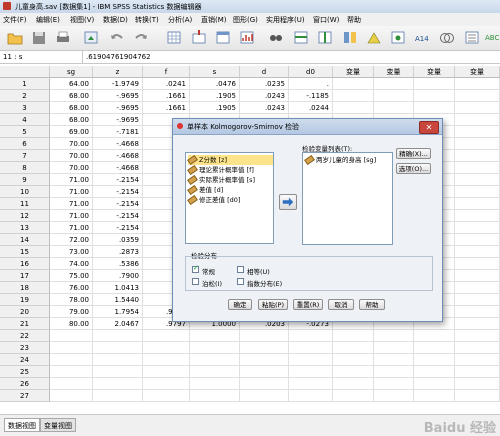 The height and width of the screenshot is (436, 500). What do you see at coordinates (25, 312) in the screenshot?
I see `row-header: 20` at bounding box center [25, 312].